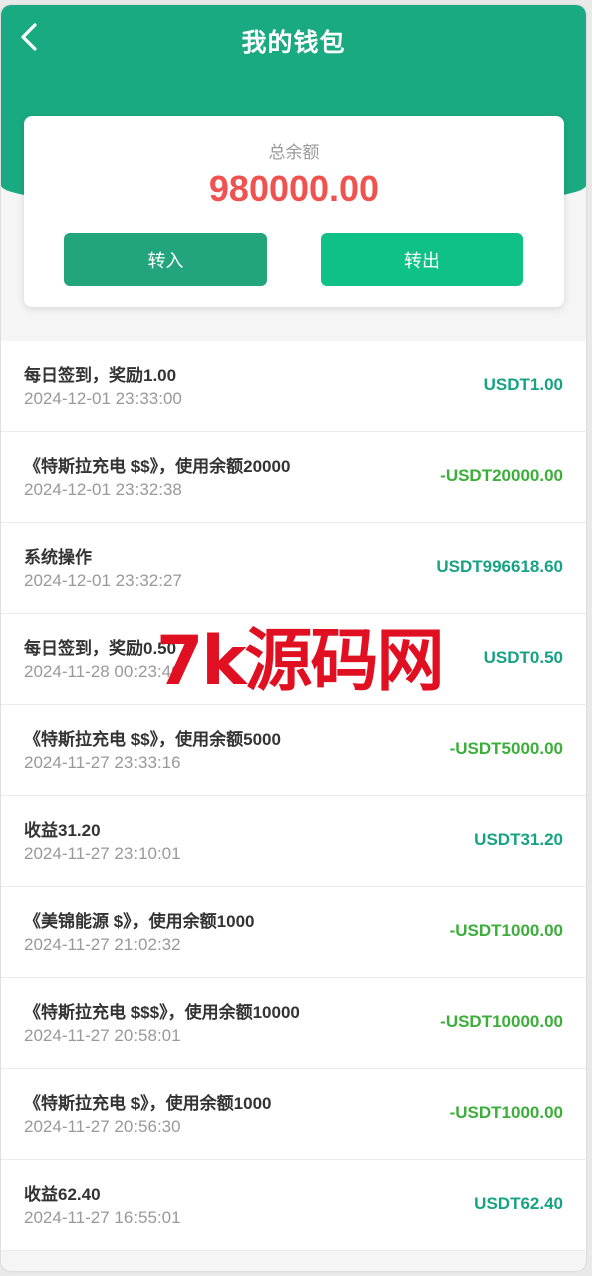  Describe the element at coordinates (58, 557) in the screenshot. I see `transaction-title: 系统操作` at that location.